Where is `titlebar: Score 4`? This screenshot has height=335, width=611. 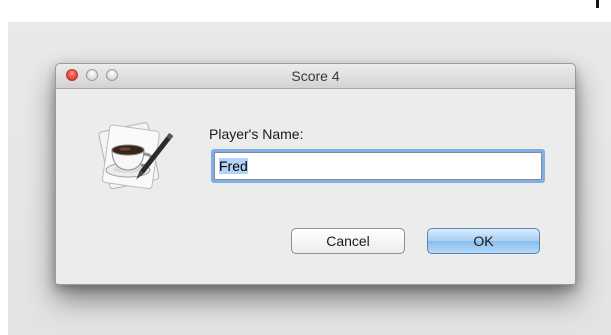 titlebar: Score 4 is located at coordinates (315, 76).